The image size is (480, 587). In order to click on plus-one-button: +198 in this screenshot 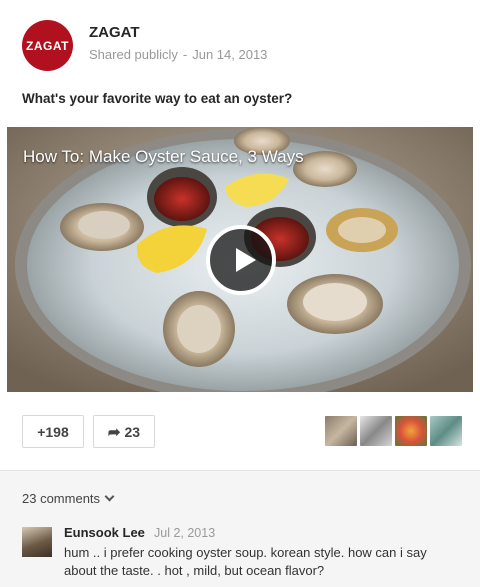, I will do `click(53, 431)`.